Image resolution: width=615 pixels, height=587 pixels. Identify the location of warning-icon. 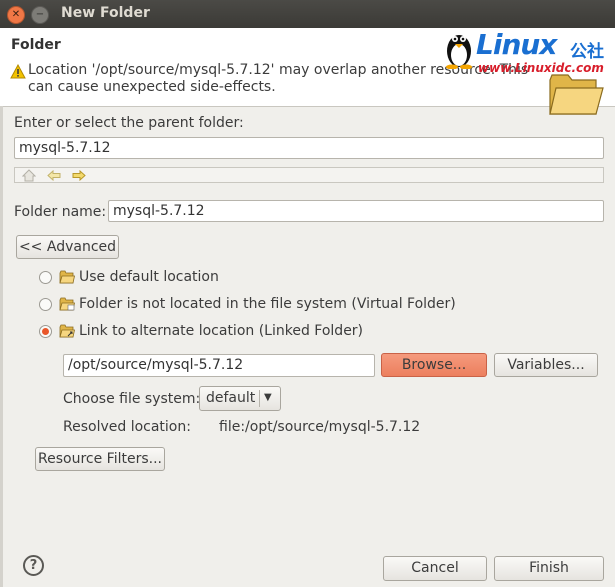
(18, 71).